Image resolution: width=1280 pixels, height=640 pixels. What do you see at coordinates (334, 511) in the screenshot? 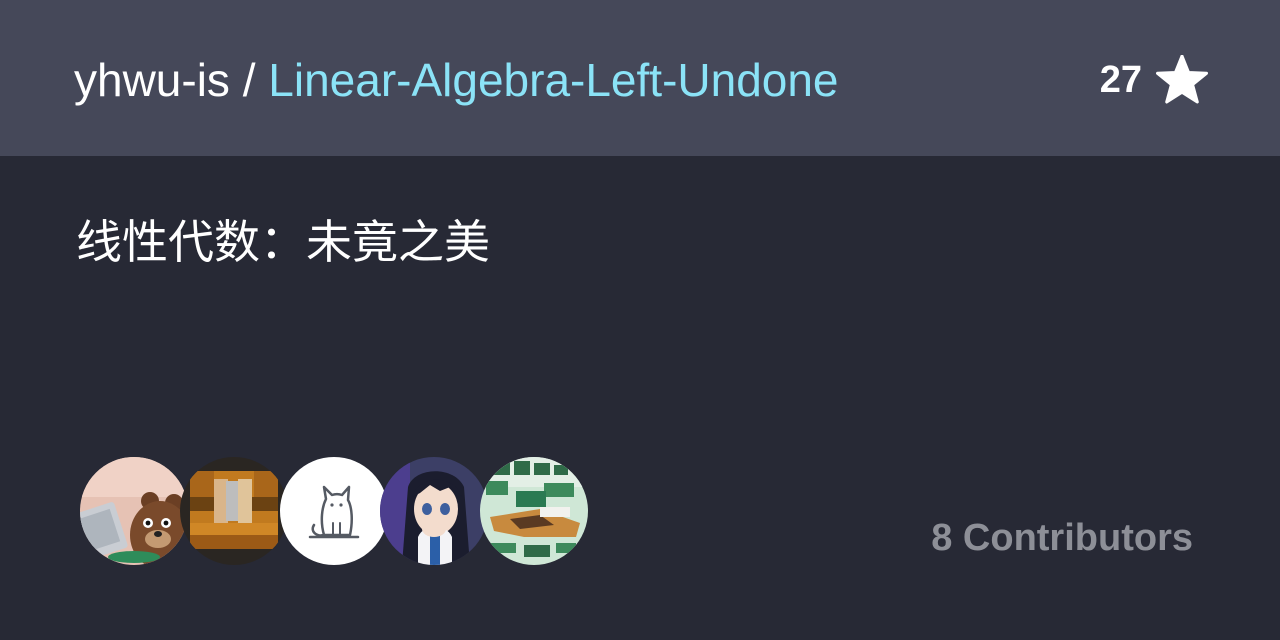
I see `cat-avatar` at bounding box center [334, 511].